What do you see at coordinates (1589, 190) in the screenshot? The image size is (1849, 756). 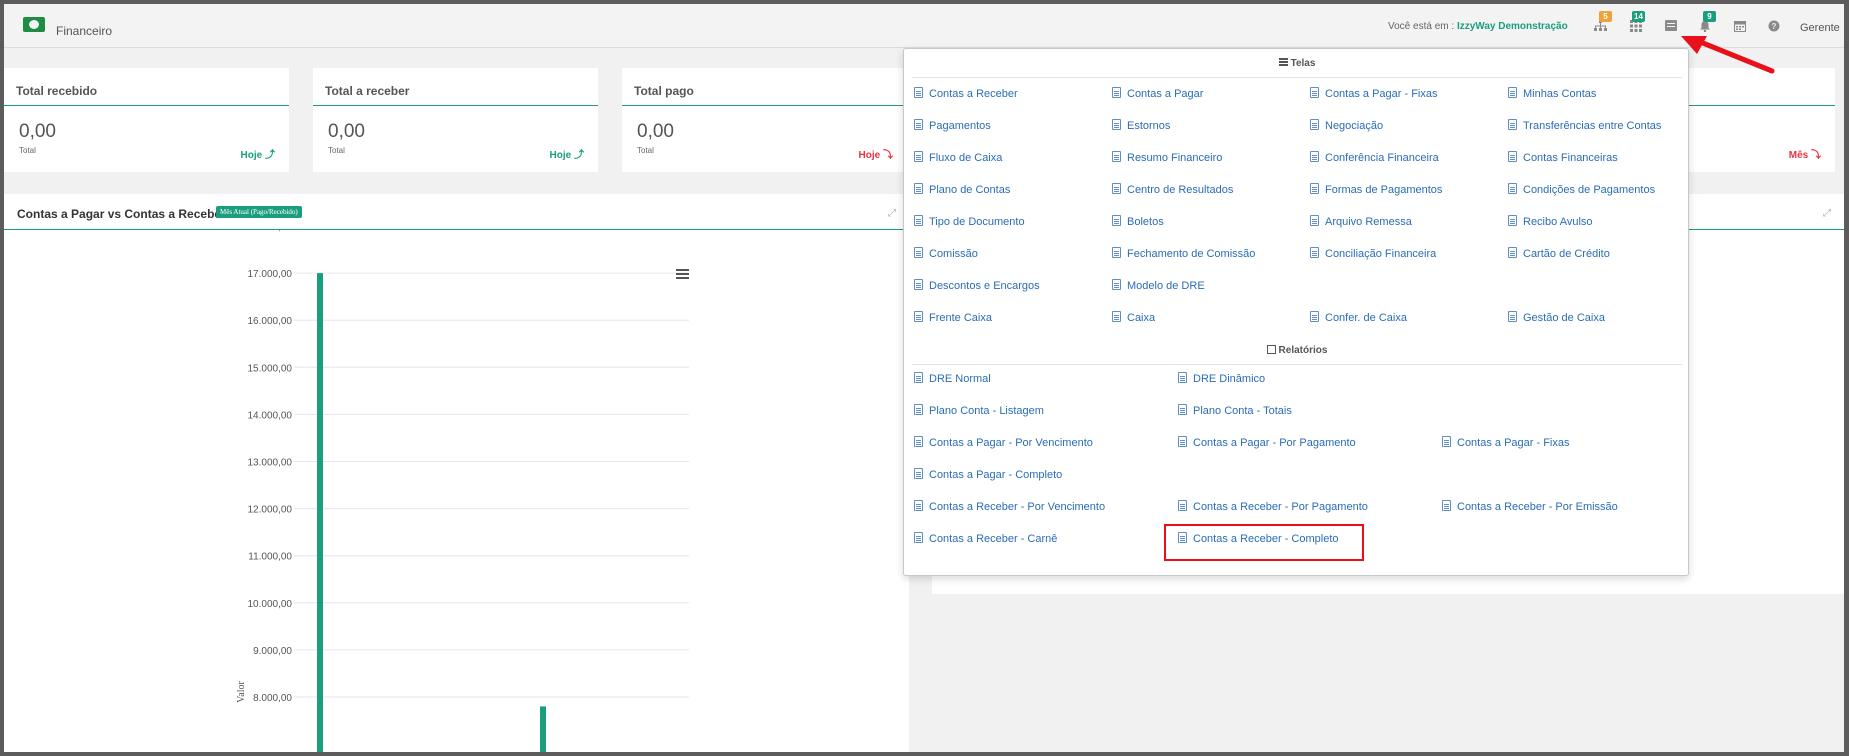 I see `menu-item-label: Condições de Pagamentos` at bounding box center [1589, 190].